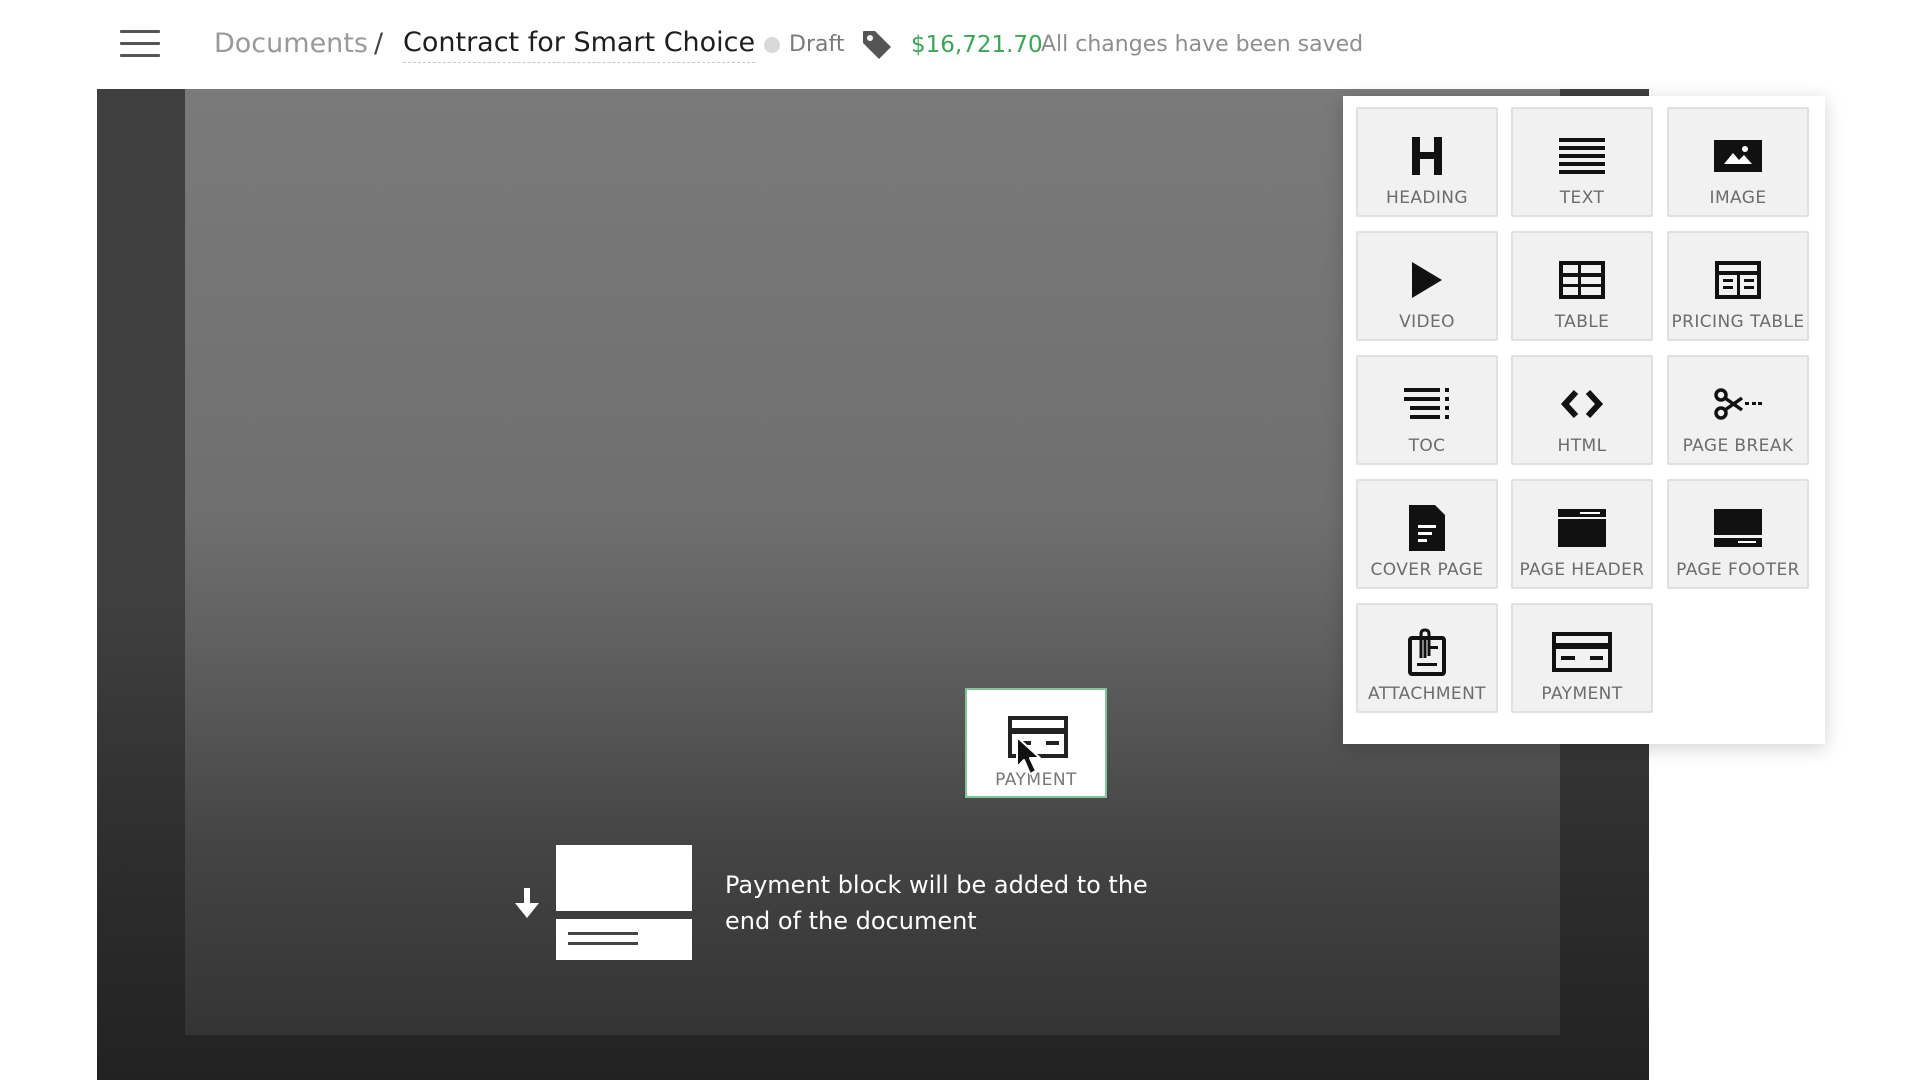 This screenshot has height=1080, width=1920. Describe the element at coordinates (1738, 198) in the screenshot. I see `block-label: IMAGE` at that location.